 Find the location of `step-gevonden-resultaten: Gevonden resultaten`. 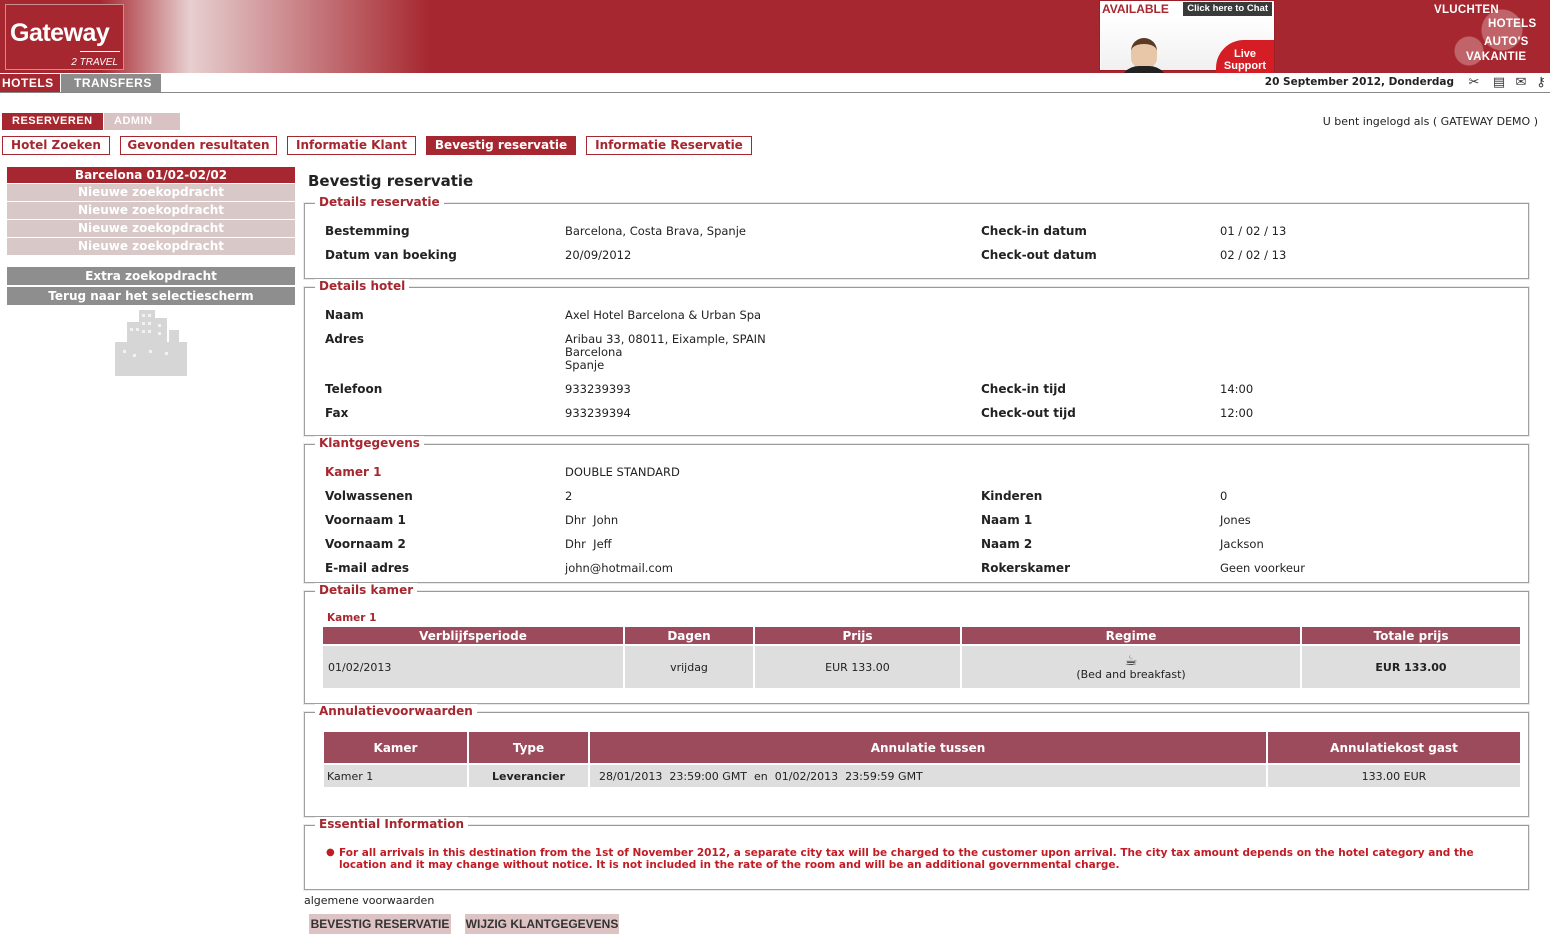

step-gevonden-resultaten: Gevonden resultaten is located at coordinates (198, 145).